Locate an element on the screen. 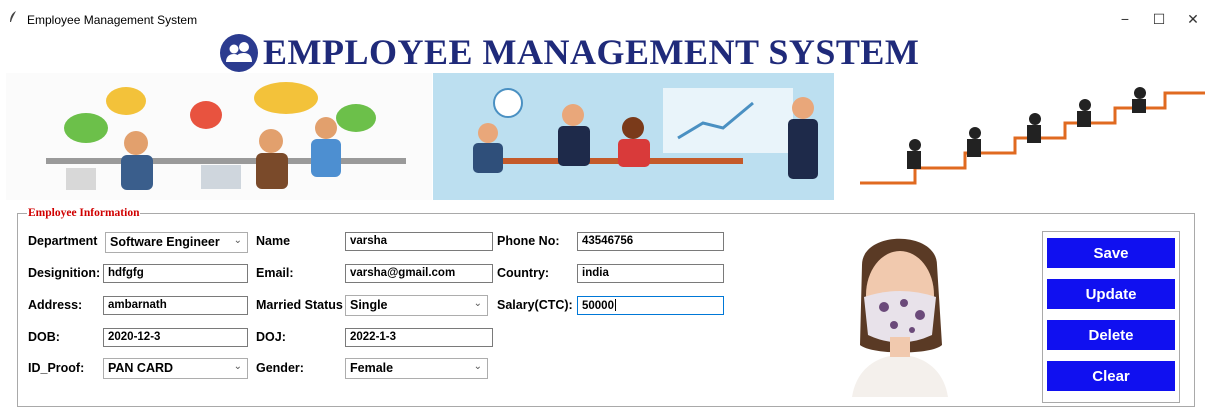 The image size is (1209, 412). window-title: Employee Management System is located at coordinates (112, 20).